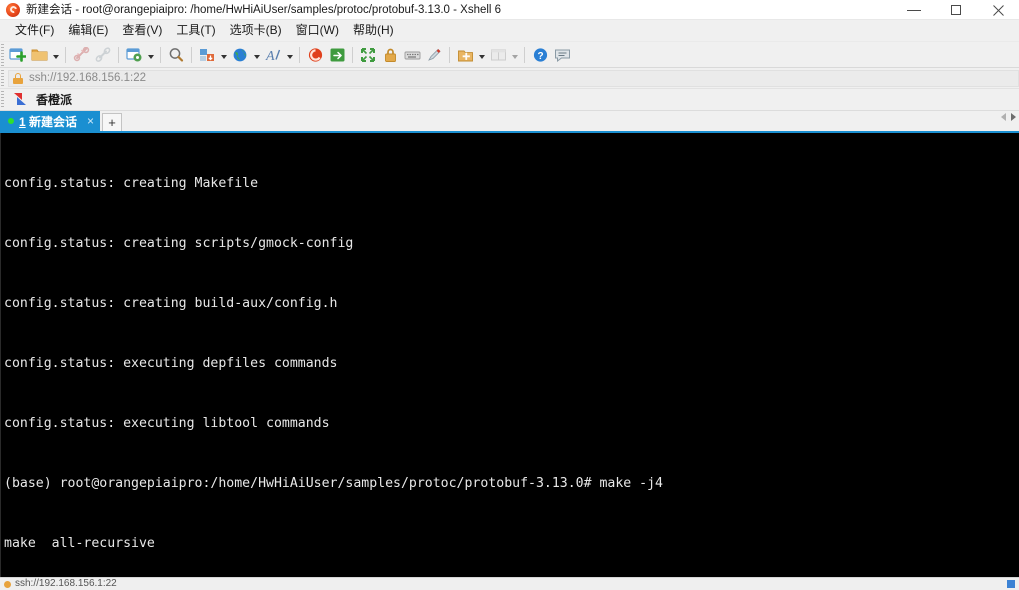 The height and width of the screenshot is (590, 1019). I want to click on status-right, so click(1011, 584).